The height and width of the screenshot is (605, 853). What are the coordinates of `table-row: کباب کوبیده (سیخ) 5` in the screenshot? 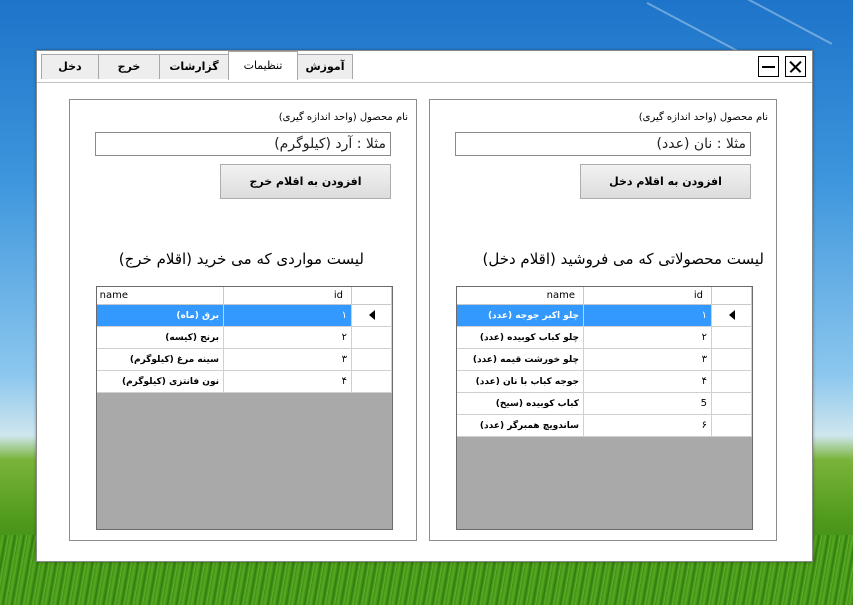 It's located at (604, 404).